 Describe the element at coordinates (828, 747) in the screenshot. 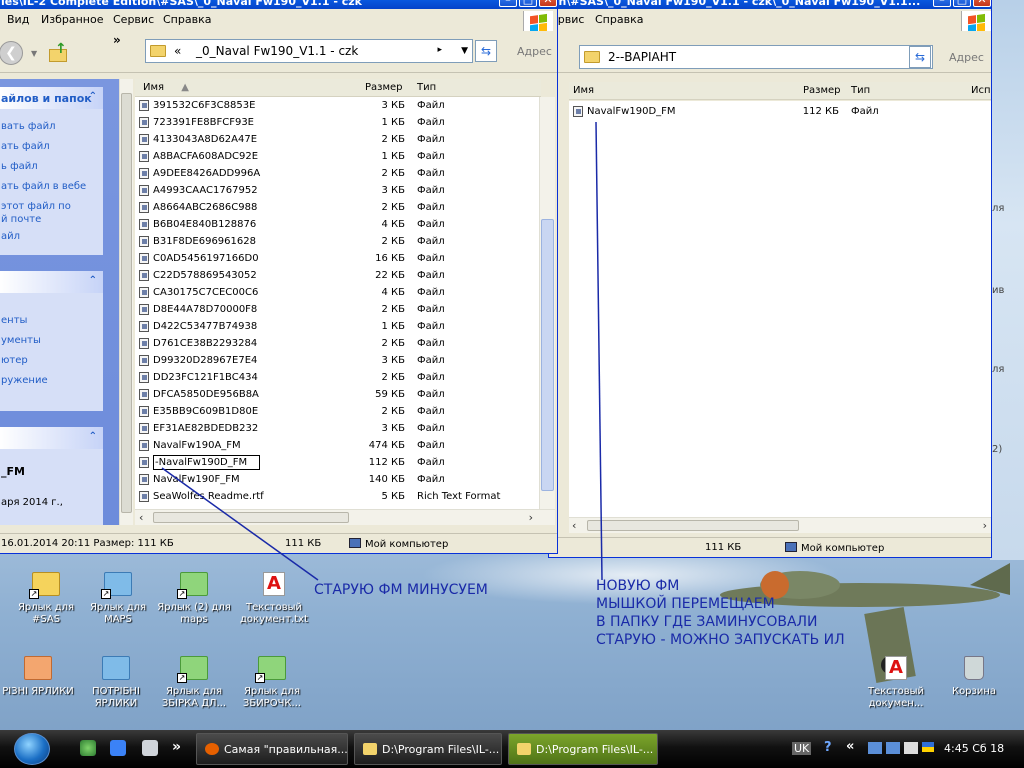

I see `help-icon: ?` at that location.